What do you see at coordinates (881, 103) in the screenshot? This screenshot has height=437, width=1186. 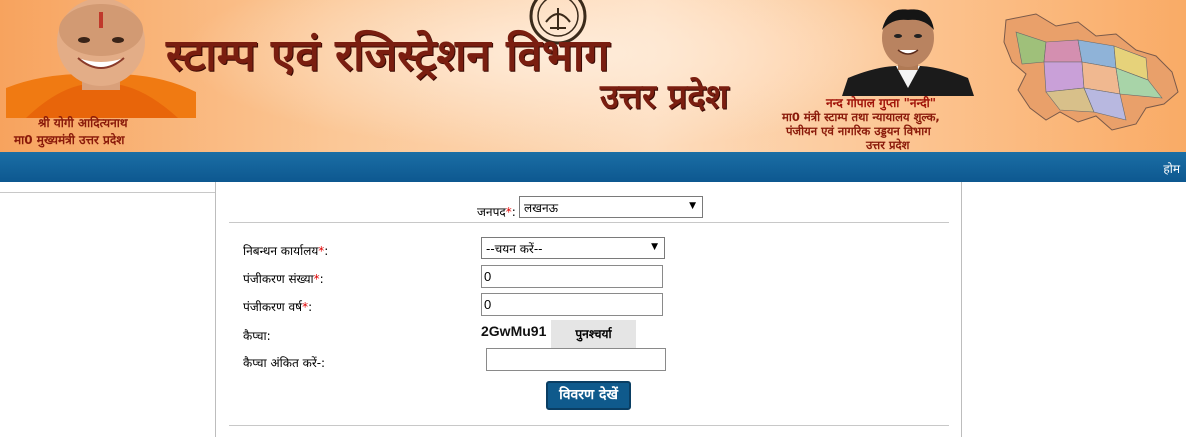 I see `minister-name: नन्द गोपाल गुप्ता "नन्दी"` at bounding box center [881, 103].